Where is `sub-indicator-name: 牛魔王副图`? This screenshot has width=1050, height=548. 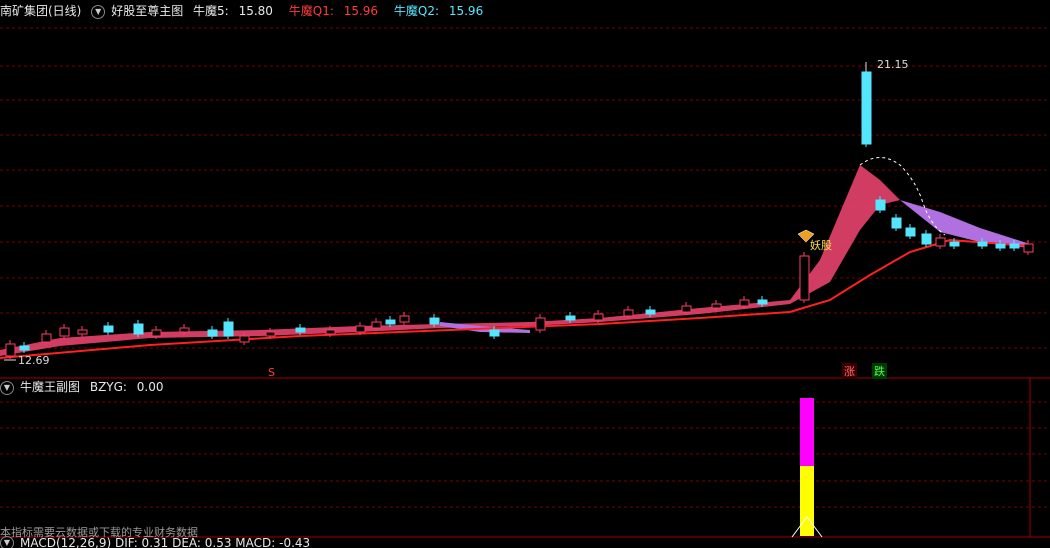
sub-indicator-name: 牛魔王副图 is located at coordinates (50, 387).